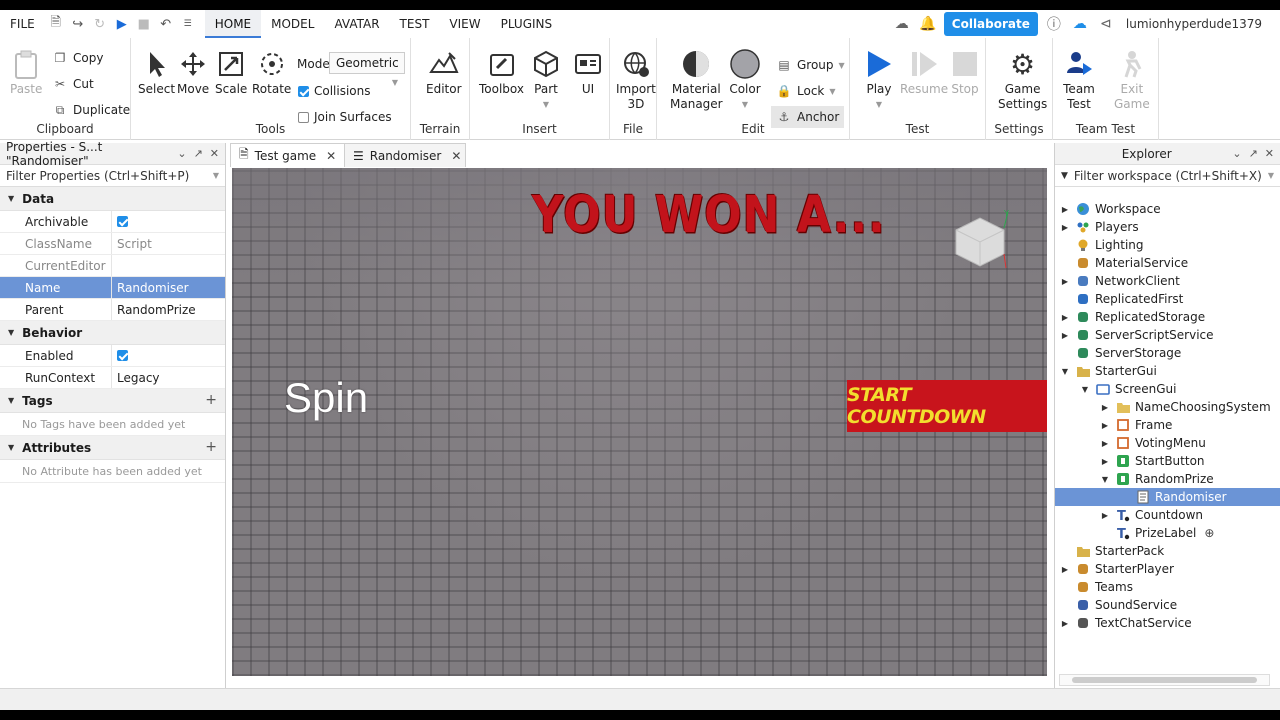 Image resolution: width=1280 pixels, height=720 pixels. Describe the element at coordinates (122, 24) in the screenshot. I see `play-icon: ▶` at that location.